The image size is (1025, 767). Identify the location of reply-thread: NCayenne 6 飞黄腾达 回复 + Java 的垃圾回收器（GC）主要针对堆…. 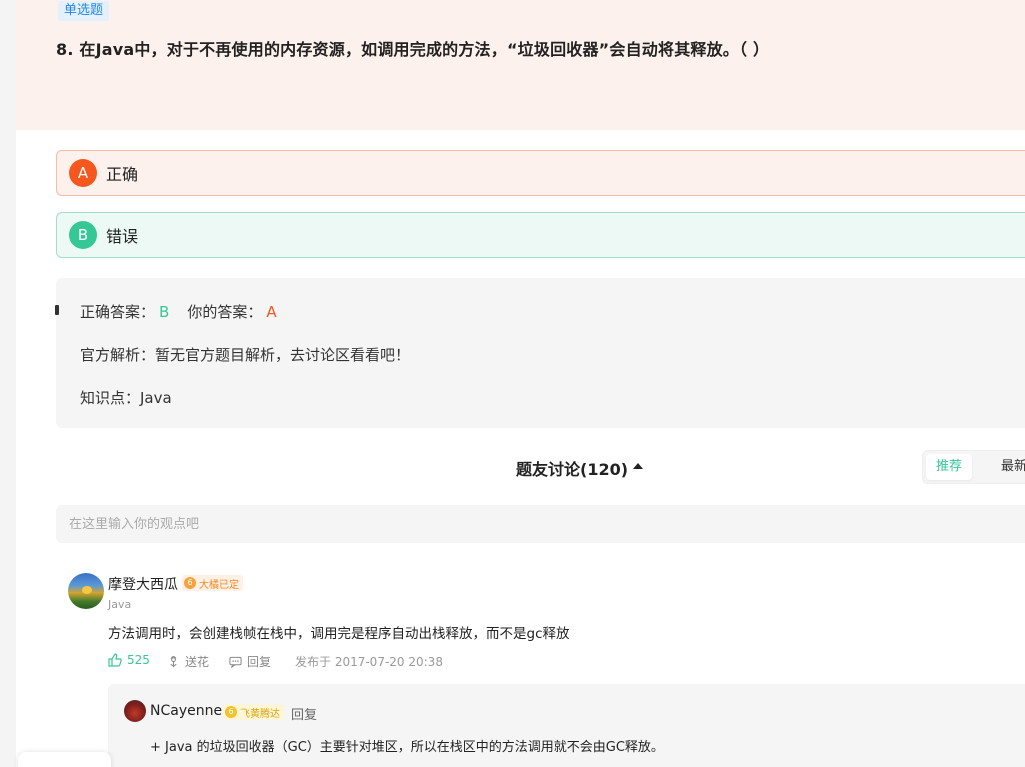
(566, 725).